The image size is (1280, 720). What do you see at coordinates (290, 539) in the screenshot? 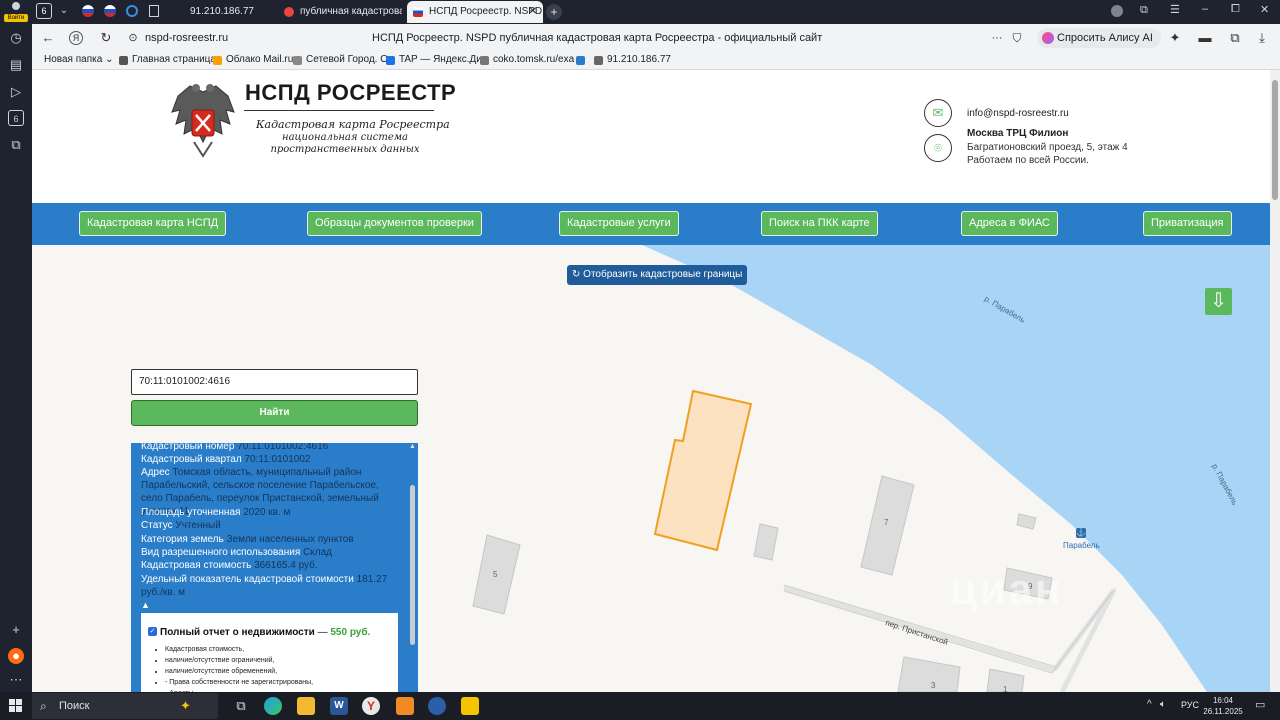
I see `info-value: Земли населенных пунктов` at bounding box center [290, 539].